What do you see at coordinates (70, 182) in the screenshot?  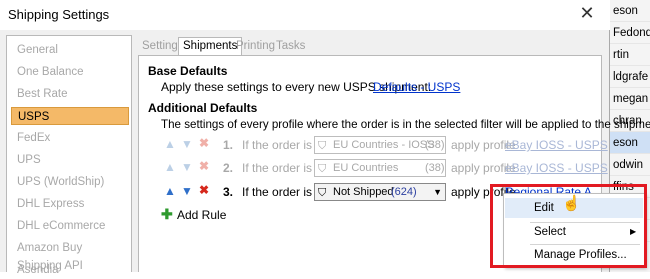 I see `sidebar-item-ups-worldship: UPS (WorldShip)` at bounding box center [70, 182].